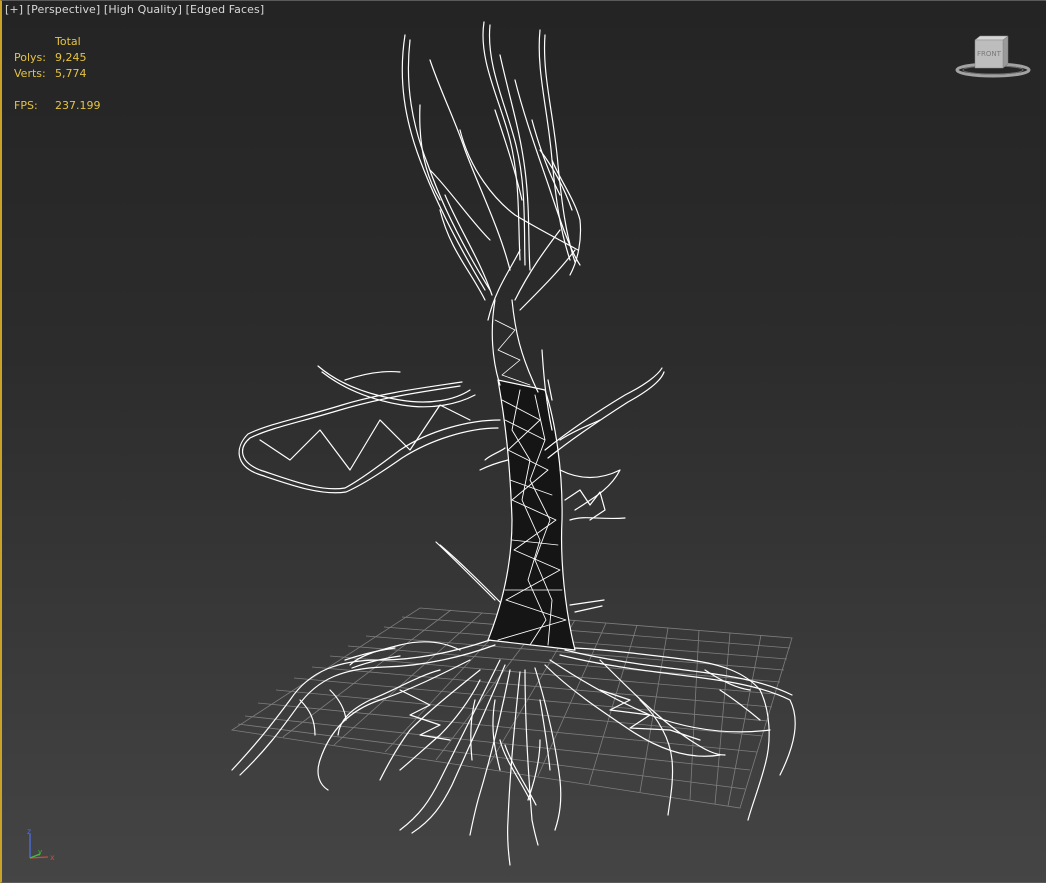 The width and height of the screenshot is (1046, 883). What do you see at coordinates (1005, 52) in the screenshot?
I see `viewcube-right-face` at bounding box center [1005, 52].